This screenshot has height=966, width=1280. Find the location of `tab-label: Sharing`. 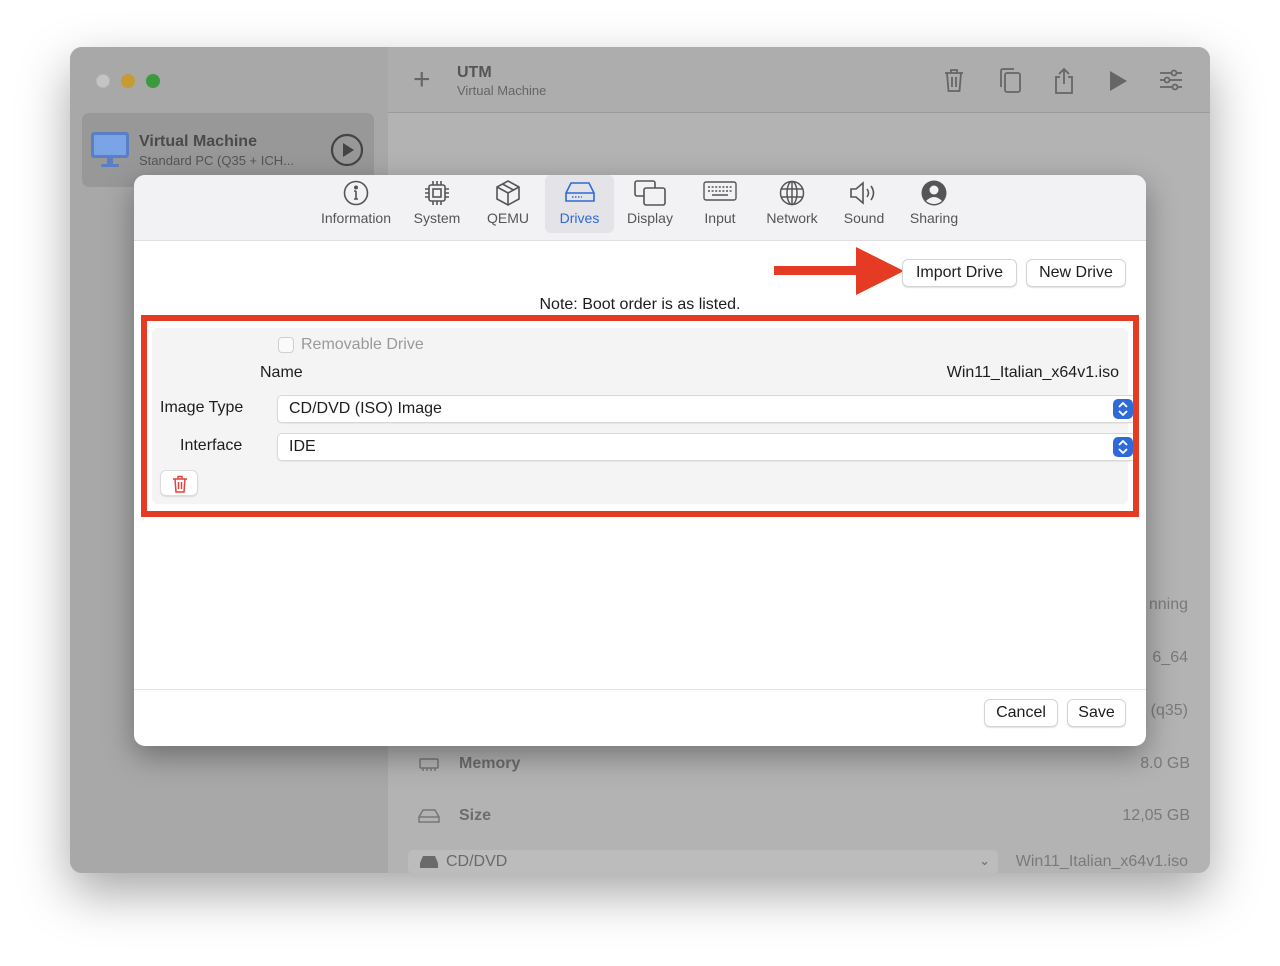

tab-label: Sharing is located at coordinates (934, 218).